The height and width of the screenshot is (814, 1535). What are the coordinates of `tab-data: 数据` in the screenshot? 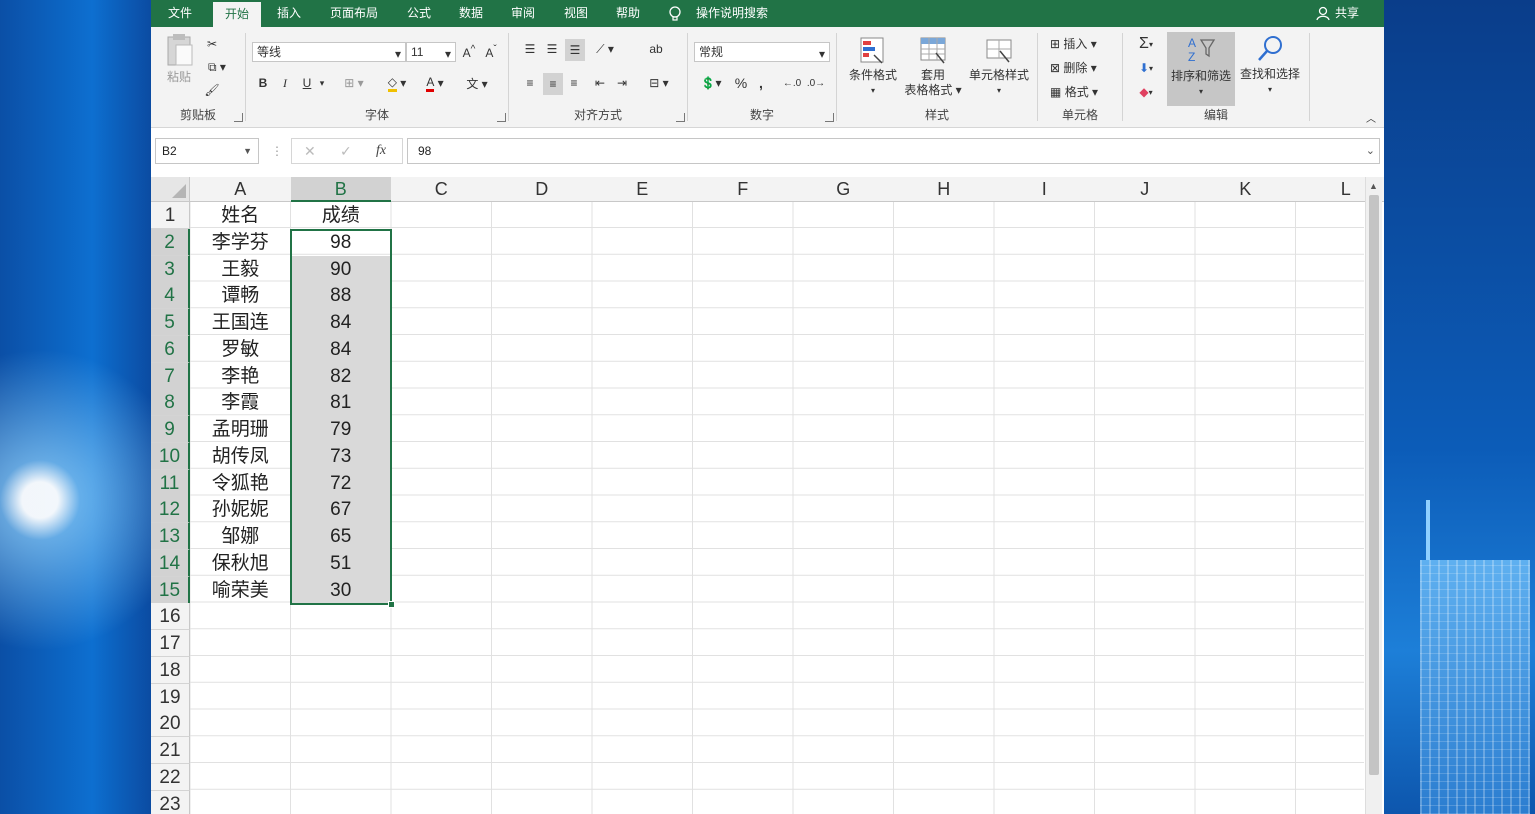 It's located at (471, 13).